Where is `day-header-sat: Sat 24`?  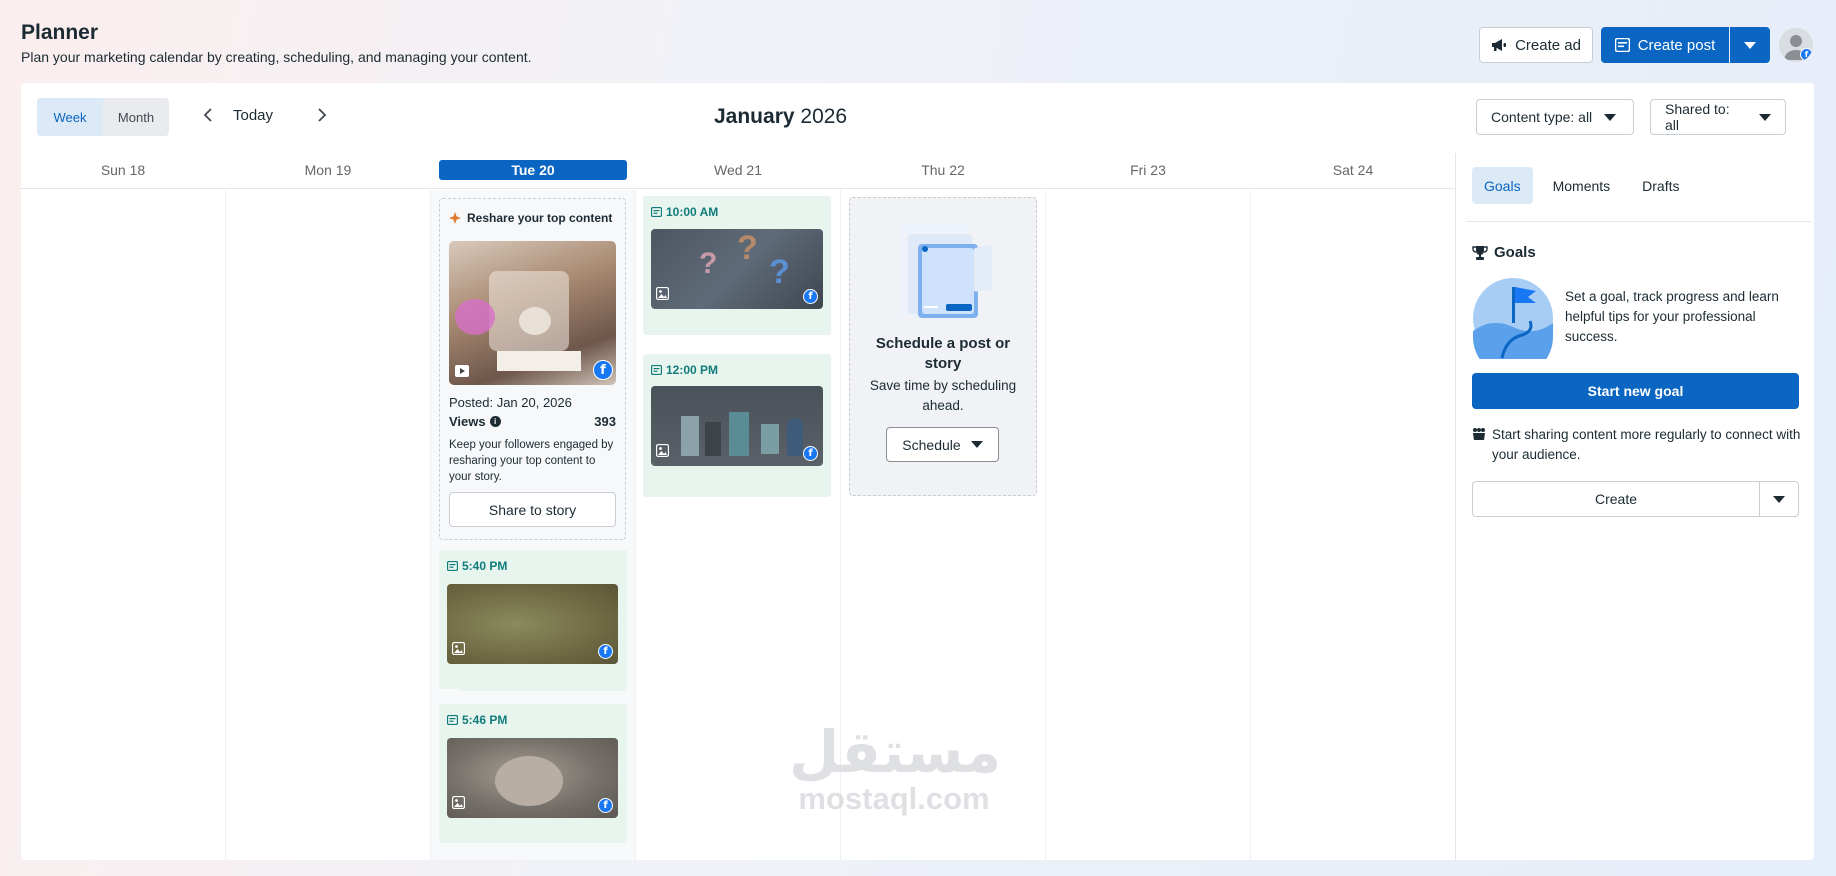
day-header-sat: Sat 24 is located at coordinates (1353, 170).